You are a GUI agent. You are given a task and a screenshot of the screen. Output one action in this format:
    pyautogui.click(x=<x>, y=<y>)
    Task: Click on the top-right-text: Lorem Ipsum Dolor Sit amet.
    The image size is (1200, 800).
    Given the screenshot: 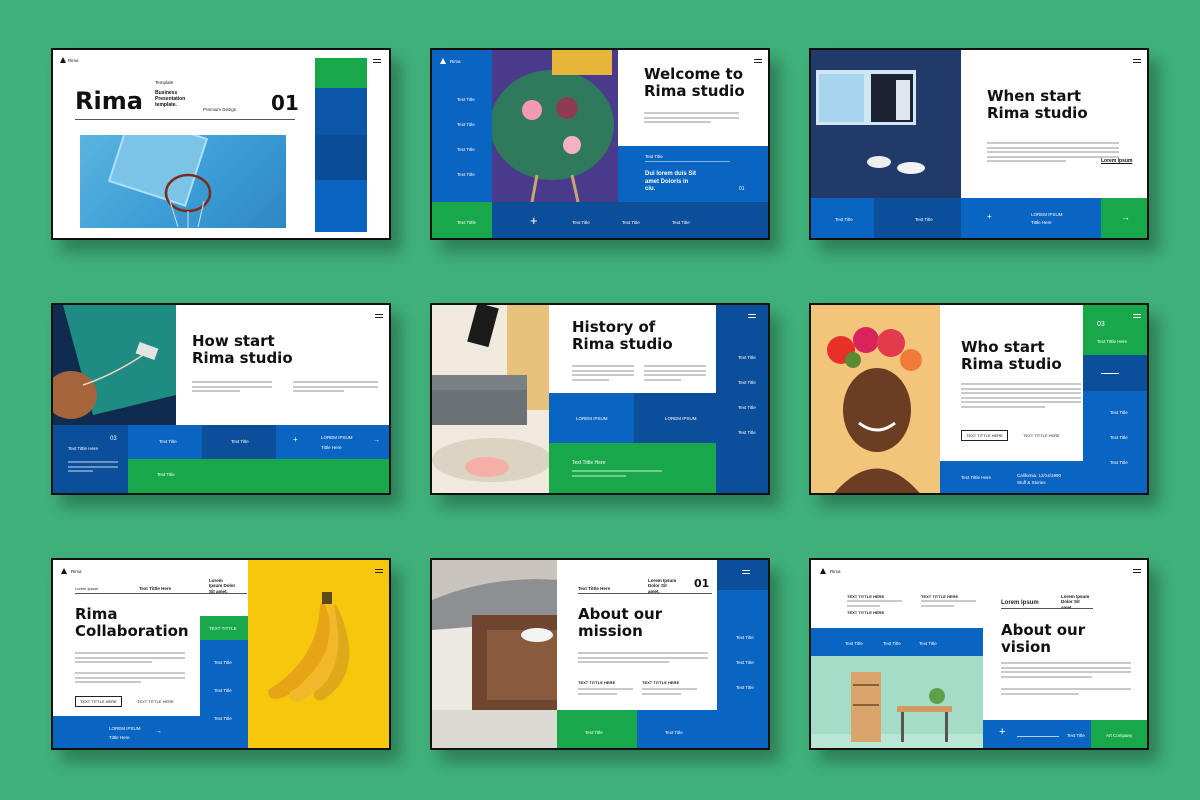 What is the action you would take?
    pyautogui.click(x=222, y=586)
    